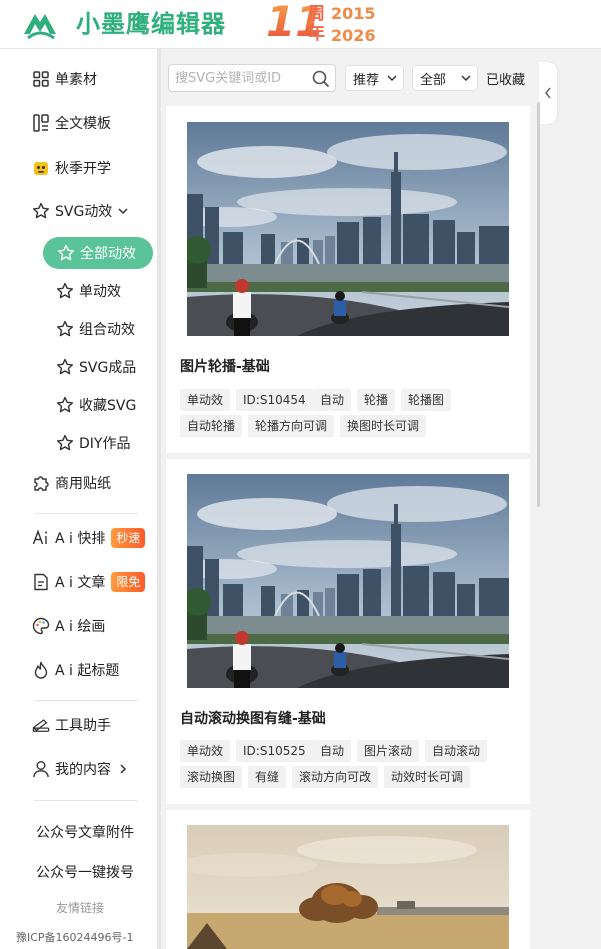 The image size is (601, 949). What do you see at coordinates (83, 484) in the screenshot?
I see `sidebar-item-label: 商用贴纸` at bounding box center [83, 484].